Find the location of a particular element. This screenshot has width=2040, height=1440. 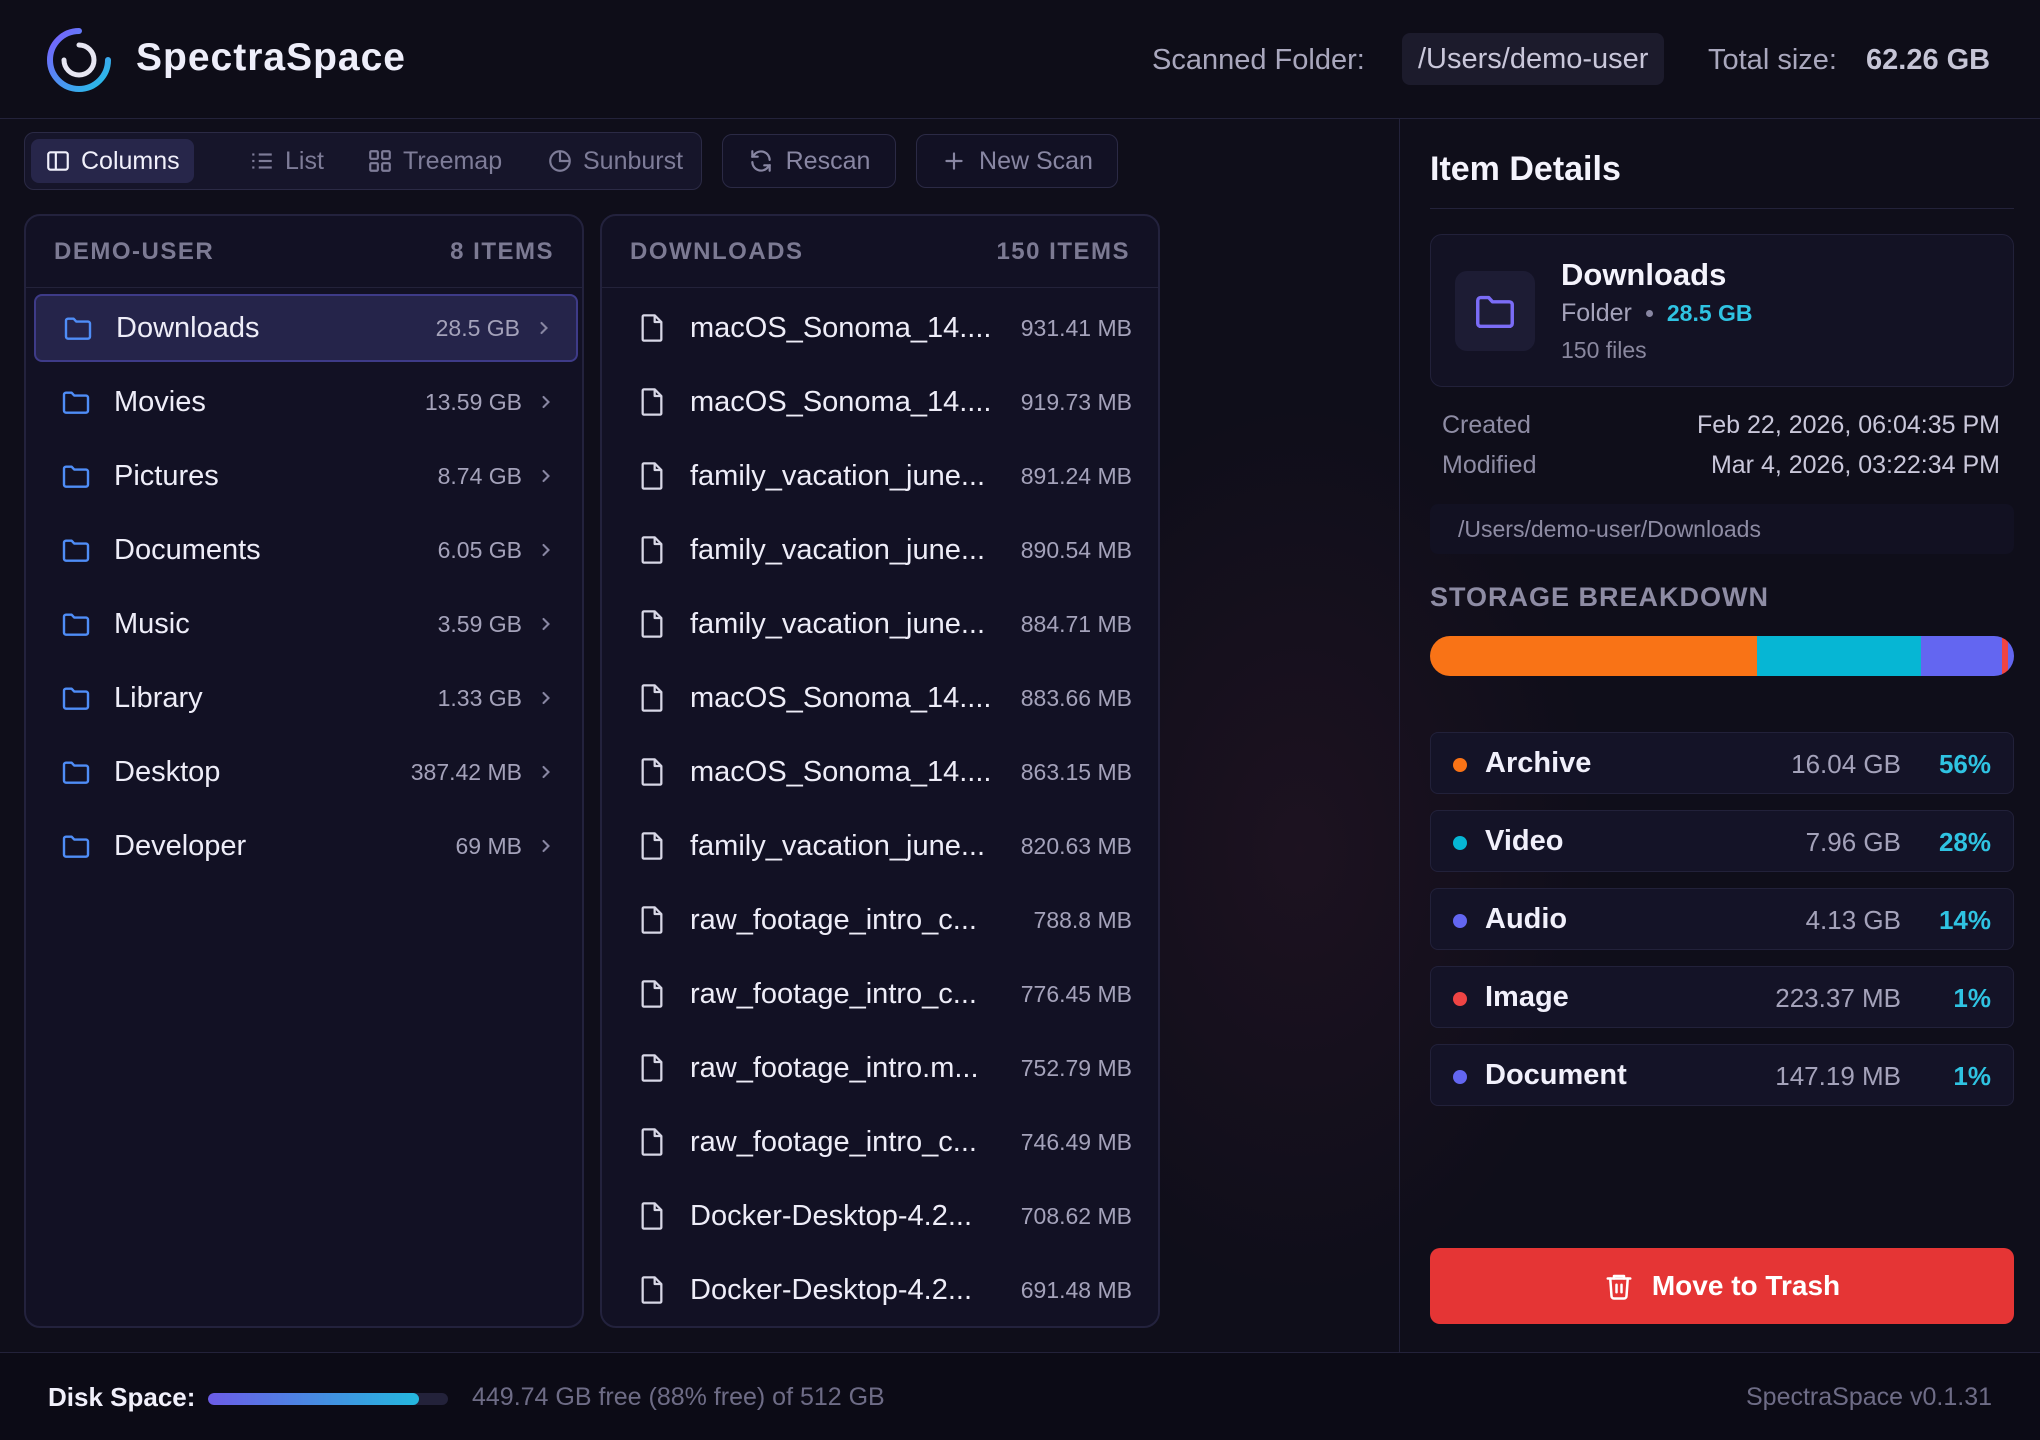

category-row-image: Image 223.37 MB 1% is located at coordinates (1722, 997).